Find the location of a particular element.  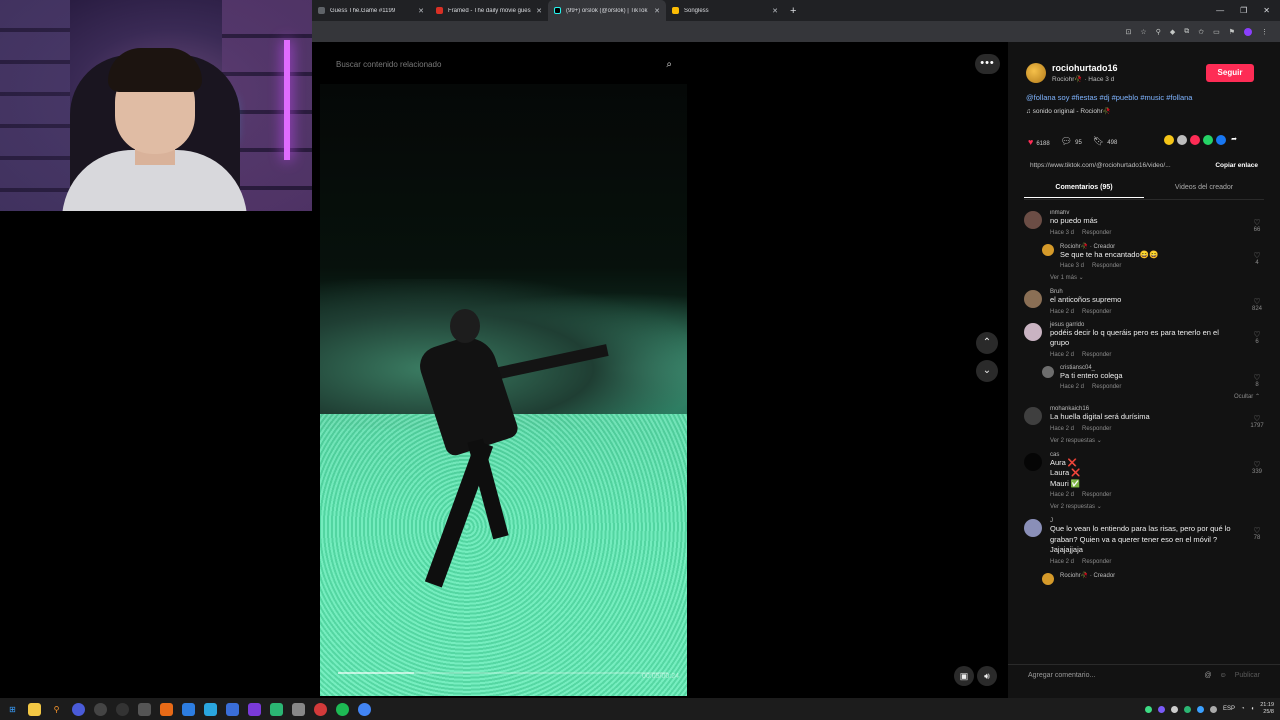

more-options-button: ••• is located at coordinates (987, 64).